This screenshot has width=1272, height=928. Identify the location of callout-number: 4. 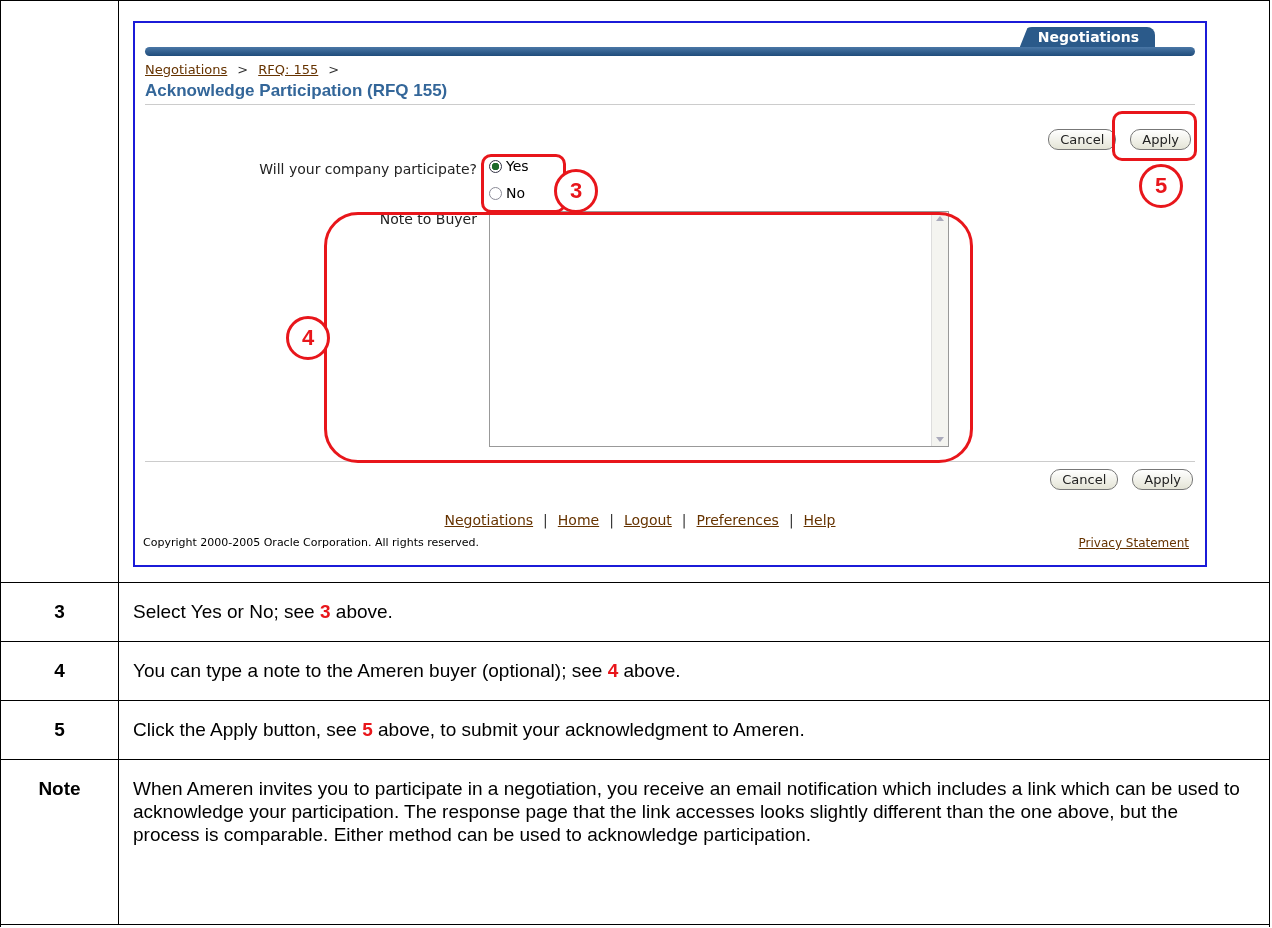
(308, 338).